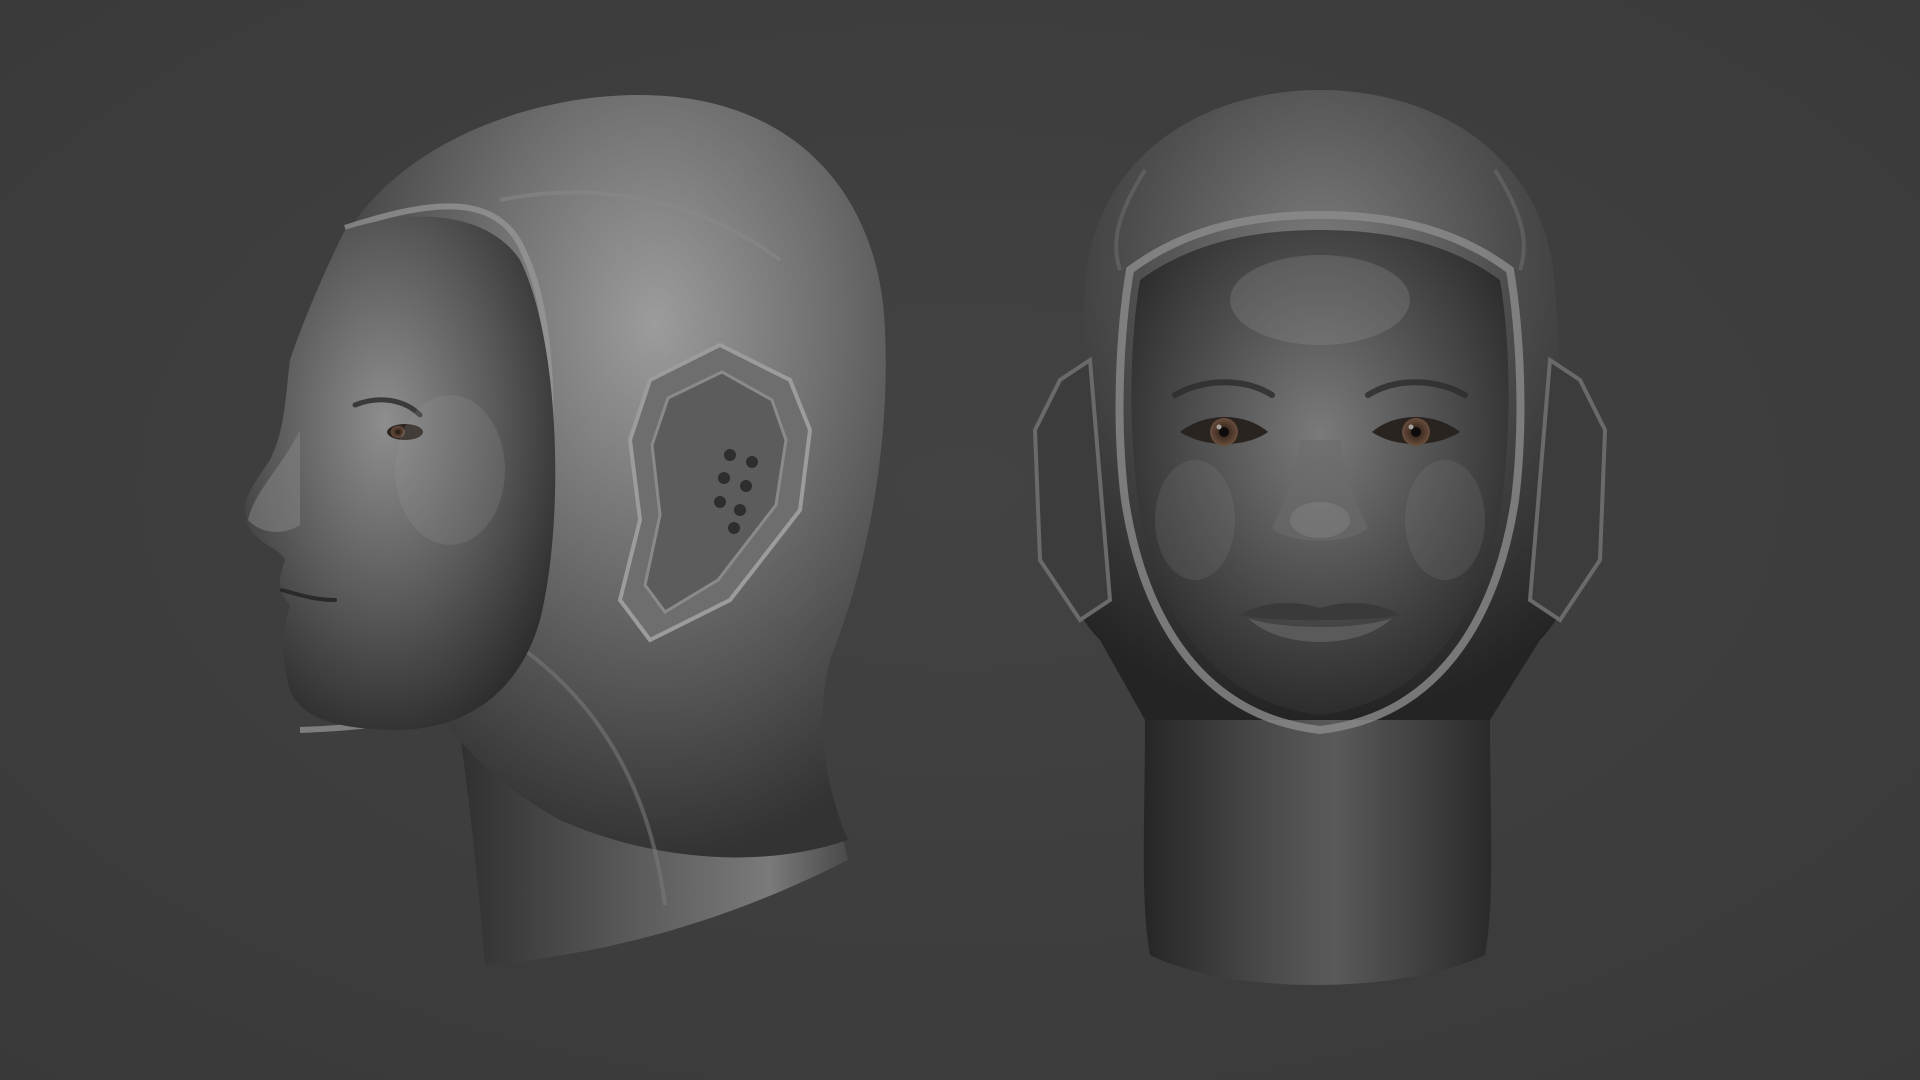  Describe the element at coordinates (1195, 520) in the screenshot. I see `front-left-cheek` at that location.